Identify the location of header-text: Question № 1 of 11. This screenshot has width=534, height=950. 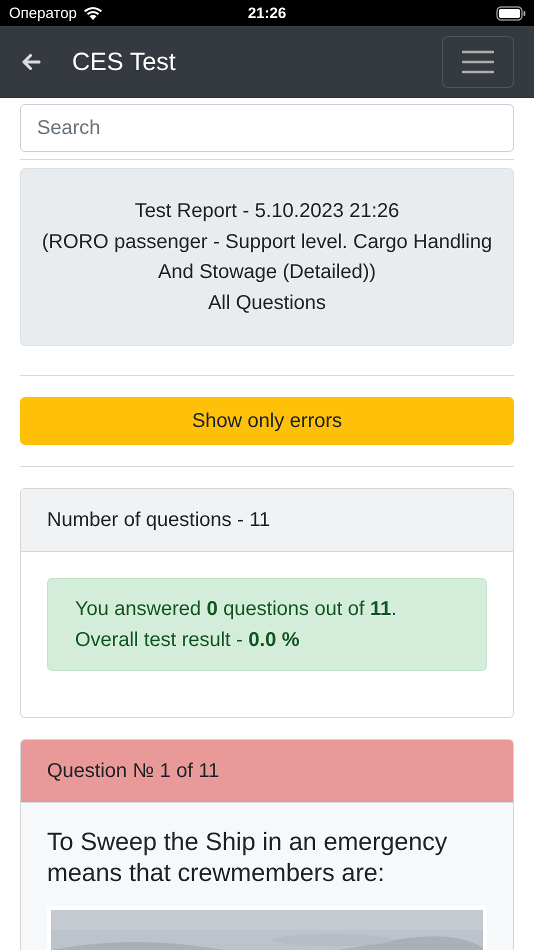
(133, 771).